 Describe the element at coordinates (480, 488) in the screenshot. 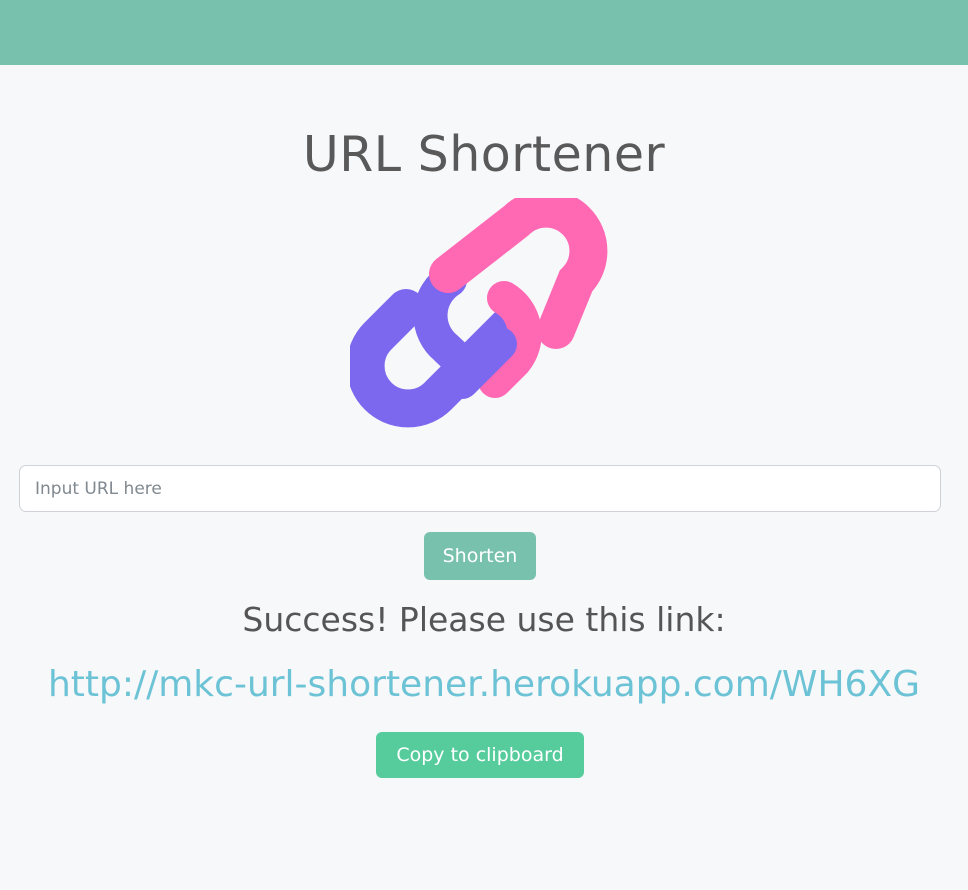

I see `url-input` at that location.